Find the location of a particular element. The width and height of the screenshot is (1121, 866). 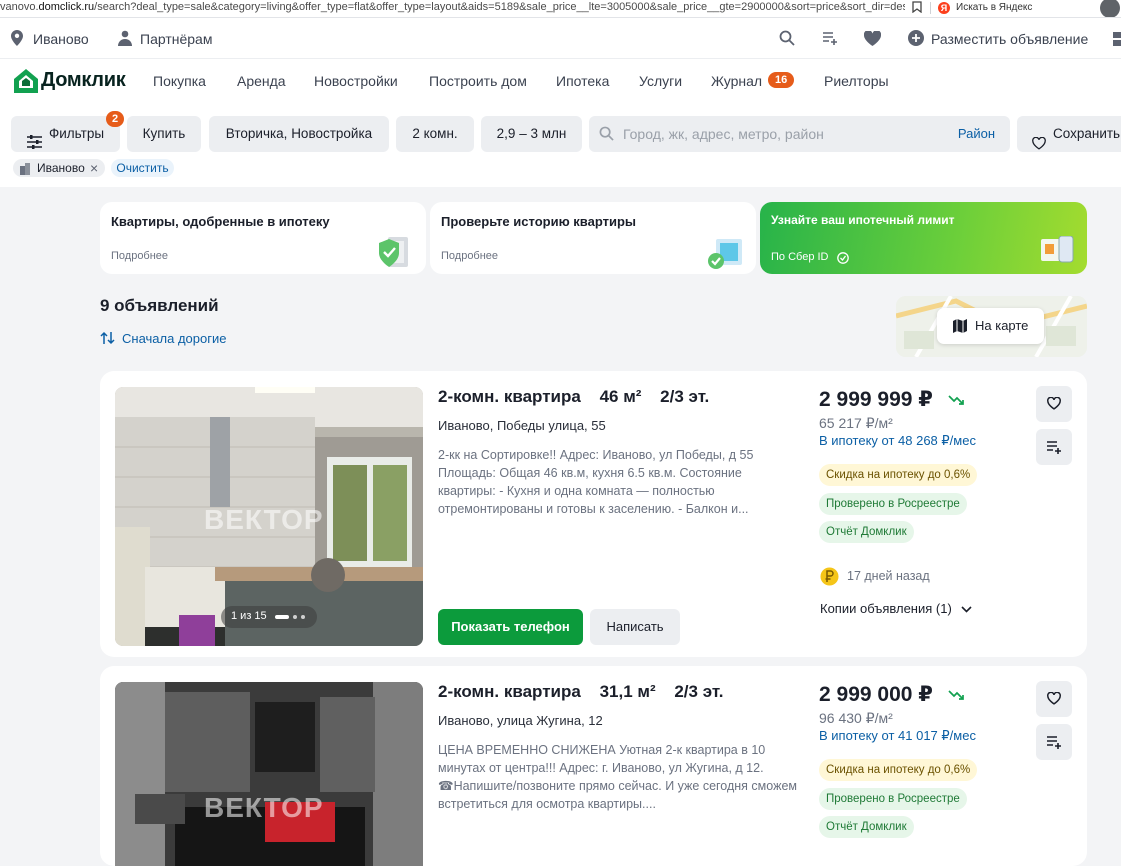

listing-address: Иваново, Победы улица, 55 is located at coordinates (522, 425).